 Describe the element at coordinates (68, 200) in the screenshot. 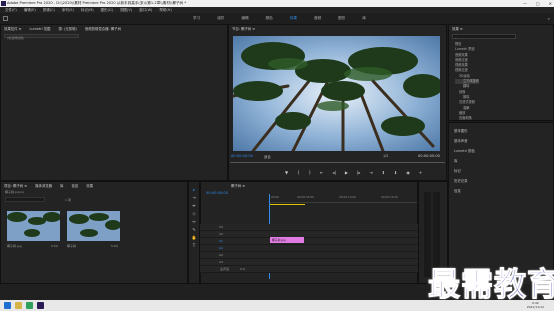

I see `item-count: 1 项` at that location.